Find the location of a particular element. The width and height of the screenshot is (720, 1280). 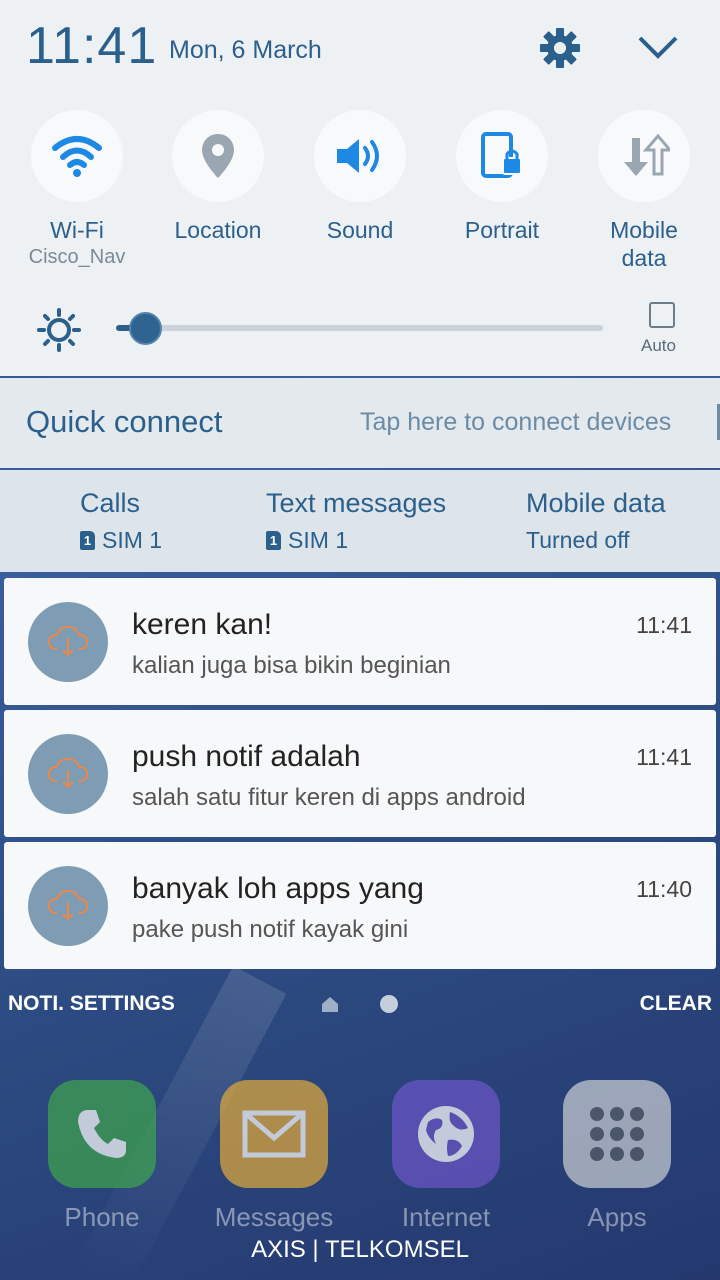

tile-location: Location is located at coordinates (218, 177).